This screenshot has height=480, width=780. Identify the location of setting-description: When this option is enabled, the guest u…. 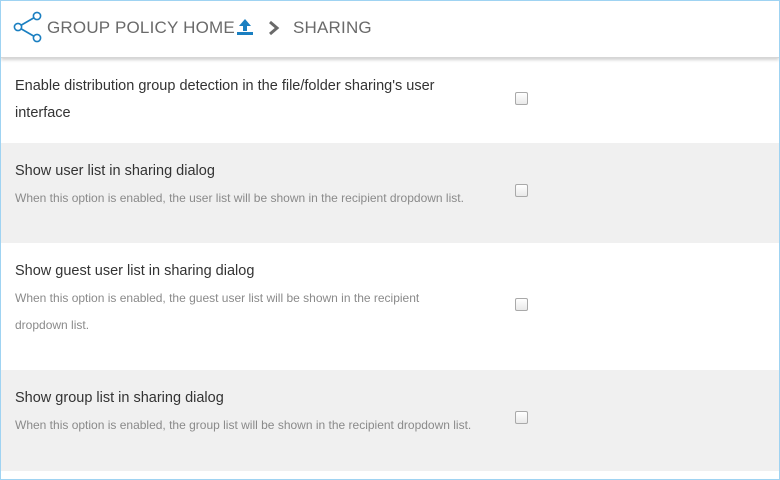
(217, 311).